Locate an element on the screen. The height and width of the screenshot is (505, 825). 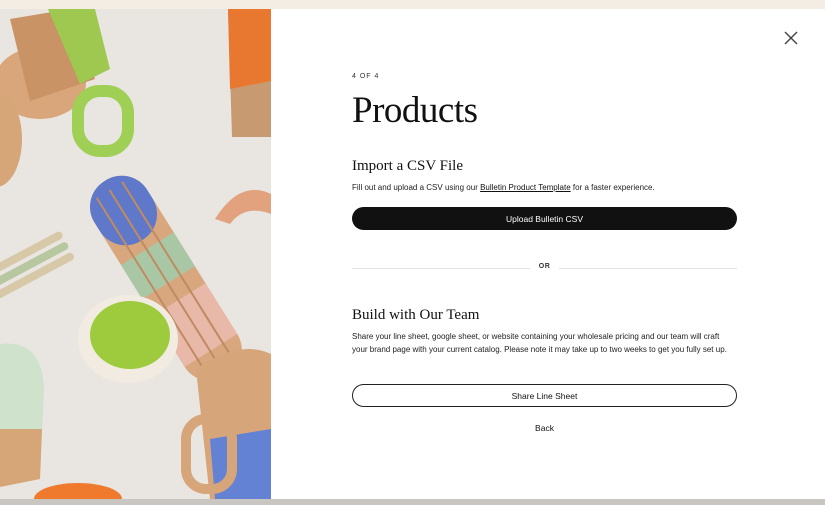
close-icon is located at coordinates (791, 38).